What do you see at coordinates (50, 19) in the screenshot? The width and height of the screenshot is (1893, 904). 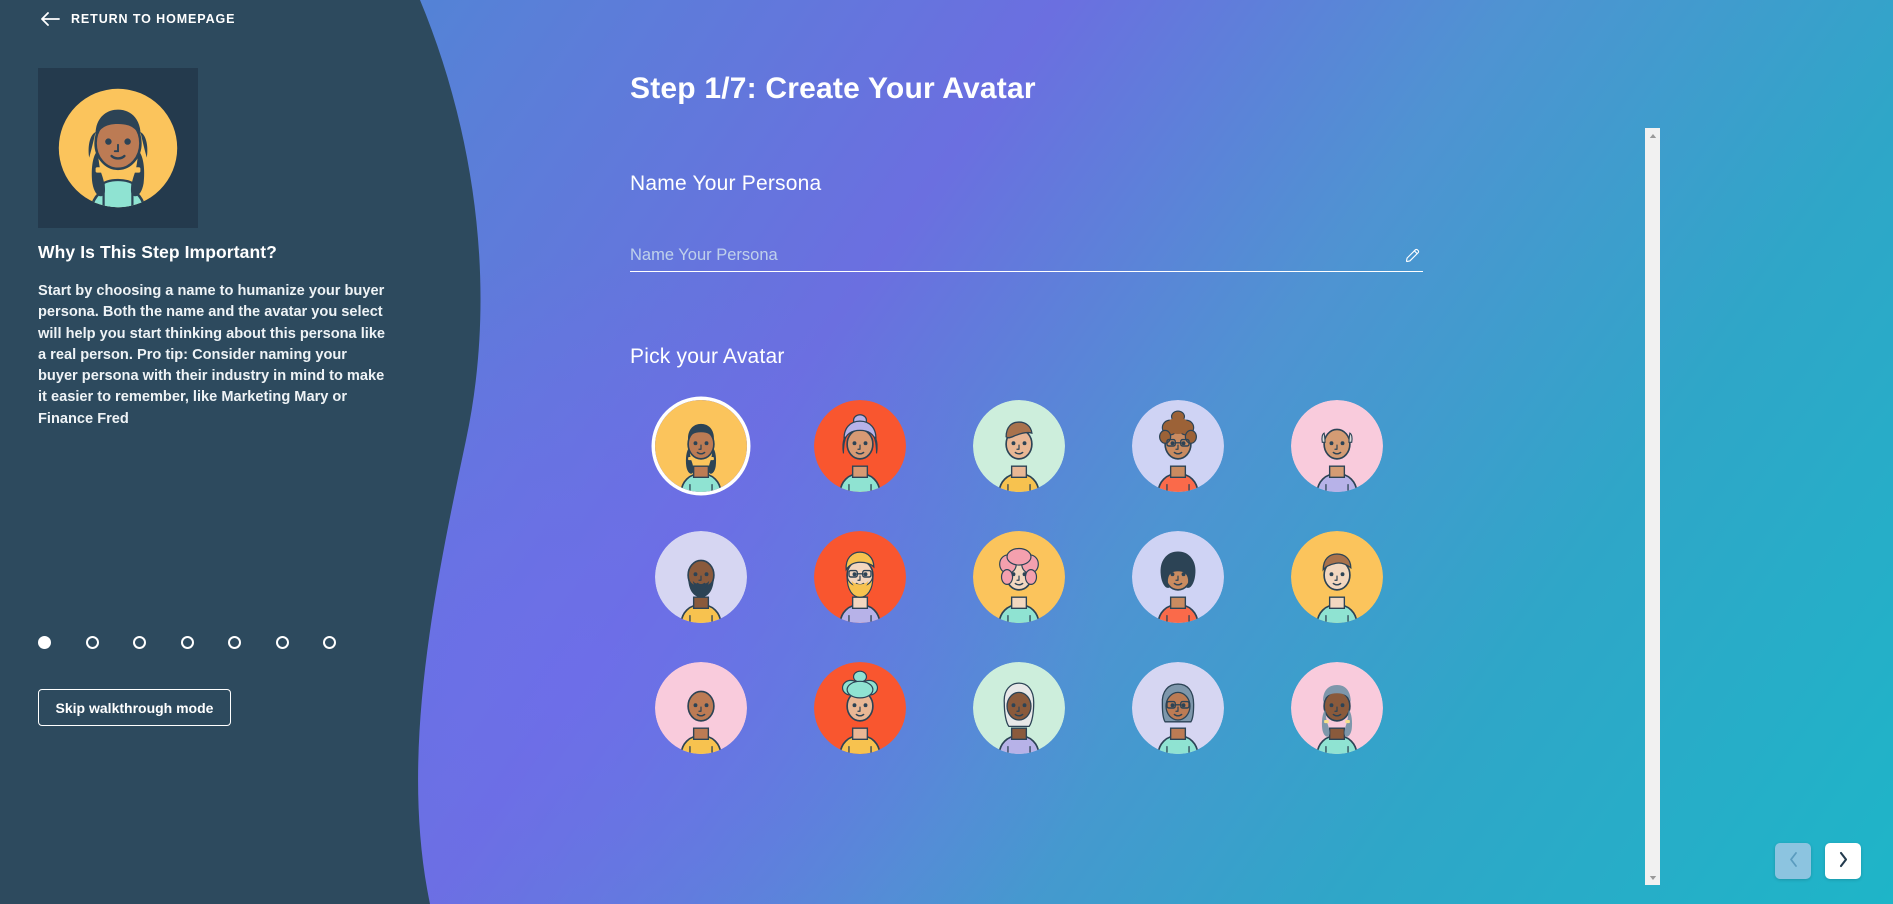 I see `arrow-left-icon` at bounding box center [50, 19].